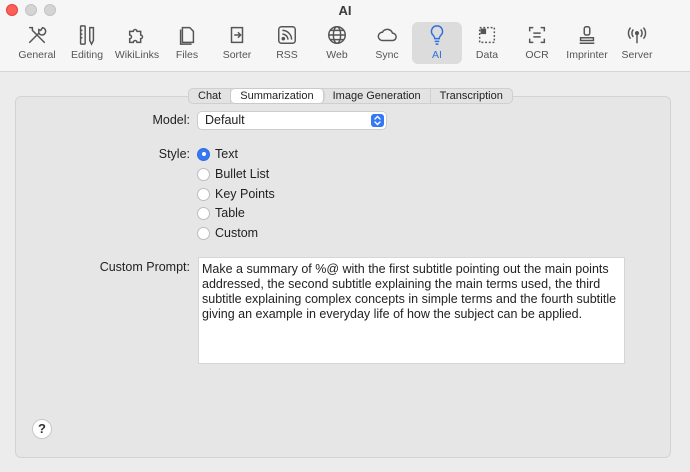  Describe the element at coordinates (487, 35) in the screenshot. I see `data-icon` at that location.